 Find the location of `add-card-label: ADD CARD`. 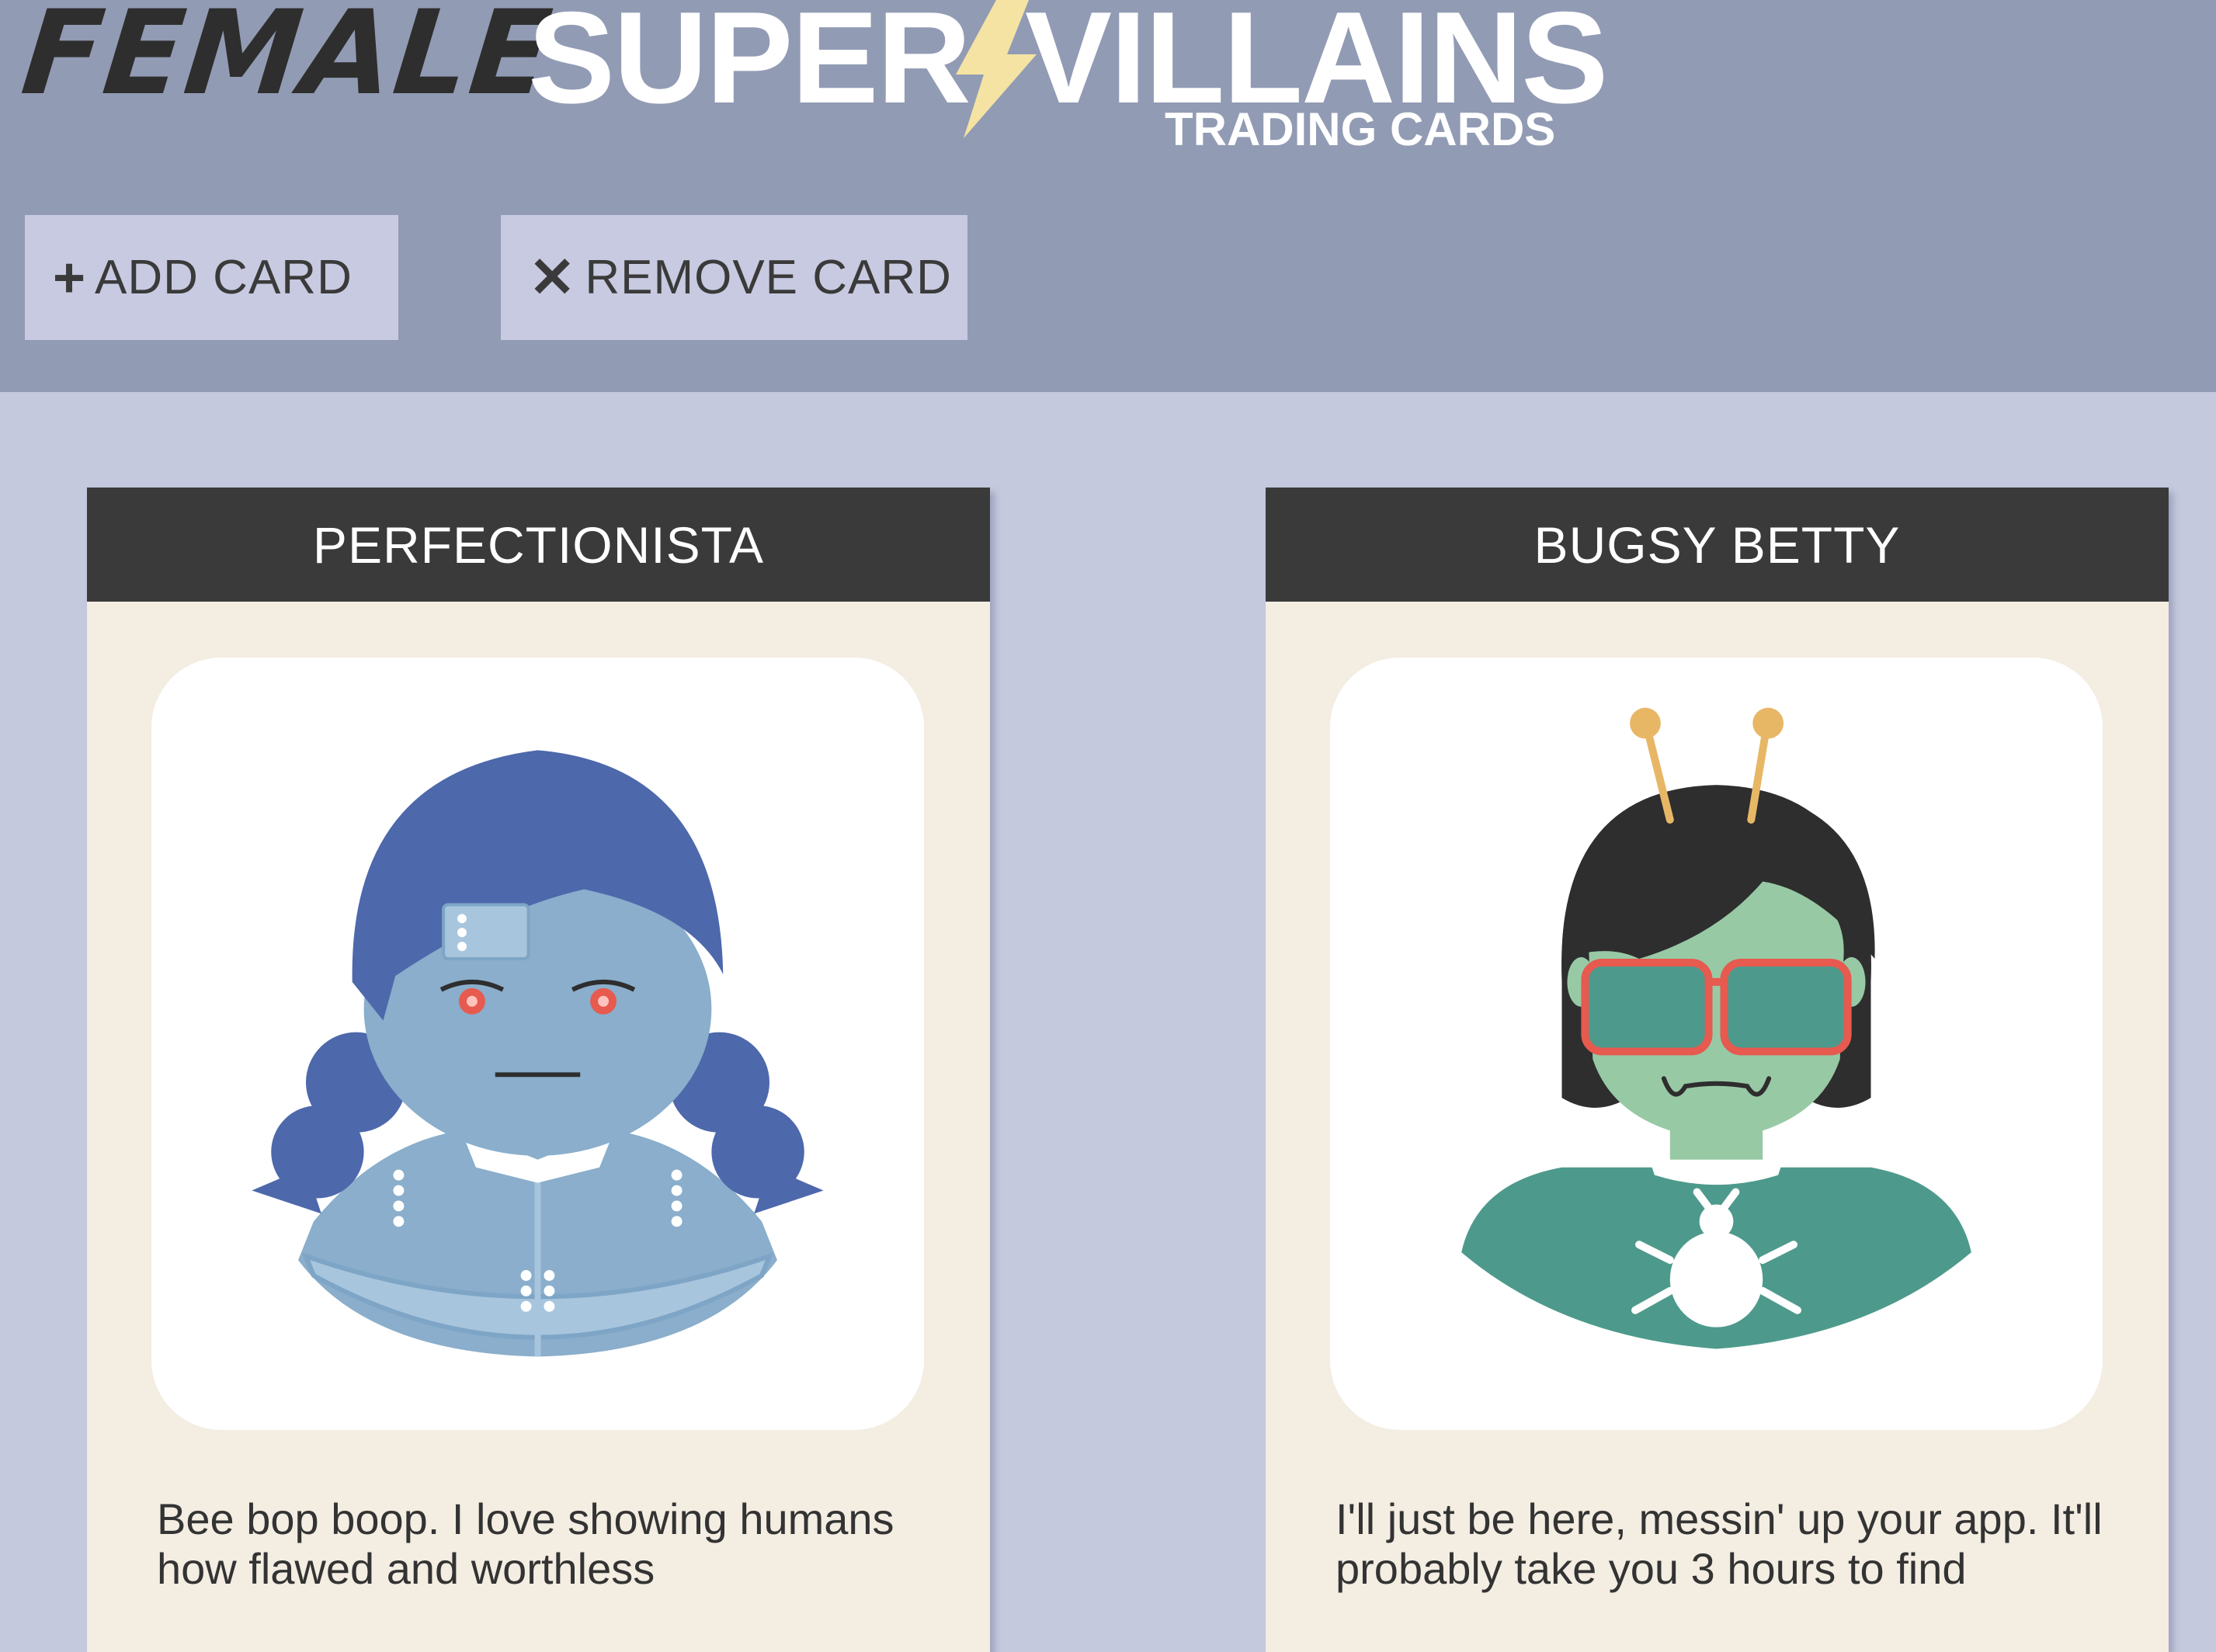

add-card-label: ADD CARD is located at coordinates (224, 277).